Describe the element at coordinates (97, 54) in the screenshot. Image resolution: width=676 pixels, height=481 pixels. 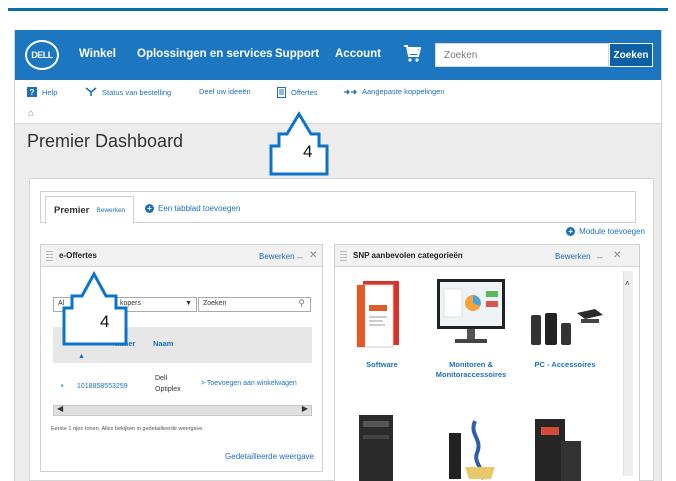
I see `nav-winkel: Winkel` at that location.